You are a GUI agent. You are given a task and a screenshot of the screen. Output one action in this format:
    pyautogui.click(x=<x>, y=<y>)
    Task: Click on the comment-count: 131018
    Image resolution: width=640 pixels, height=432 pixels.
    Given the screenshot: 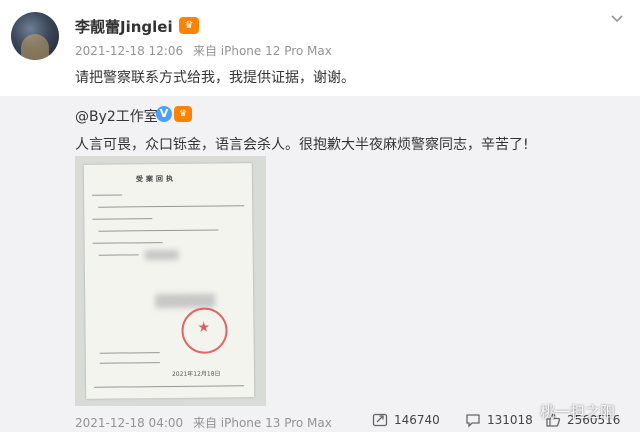 What is the action you would take?
    pyautogui.click(x=510, y=420)
    